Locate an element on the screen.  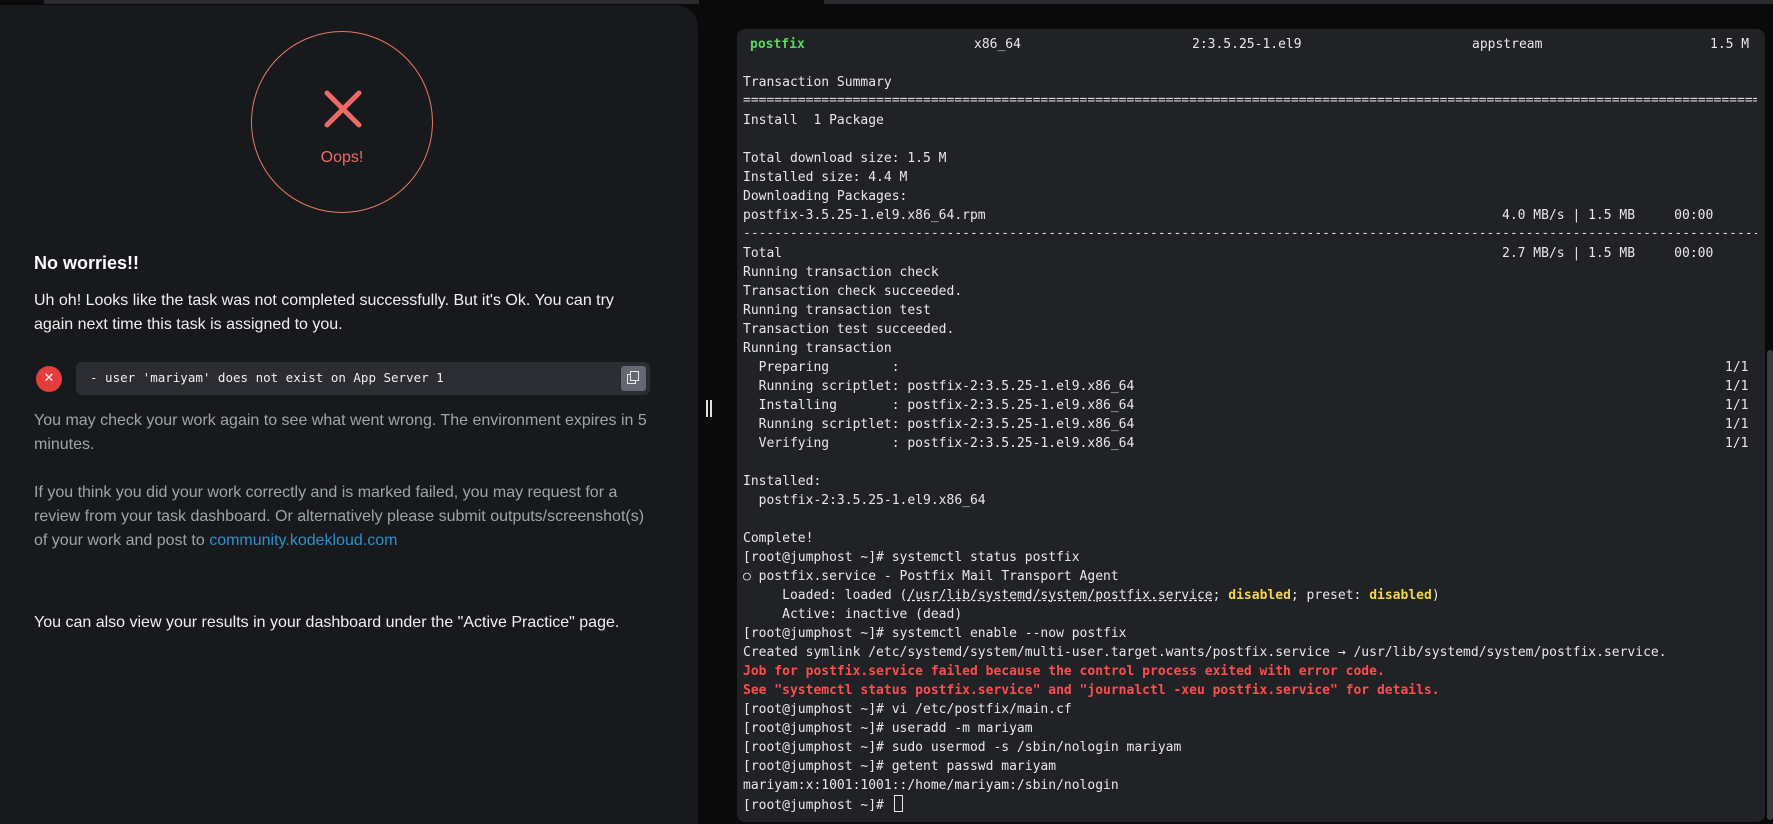
pkg-version: 2:3.5.25-1.el9 is located at coordinates (1247, 44).